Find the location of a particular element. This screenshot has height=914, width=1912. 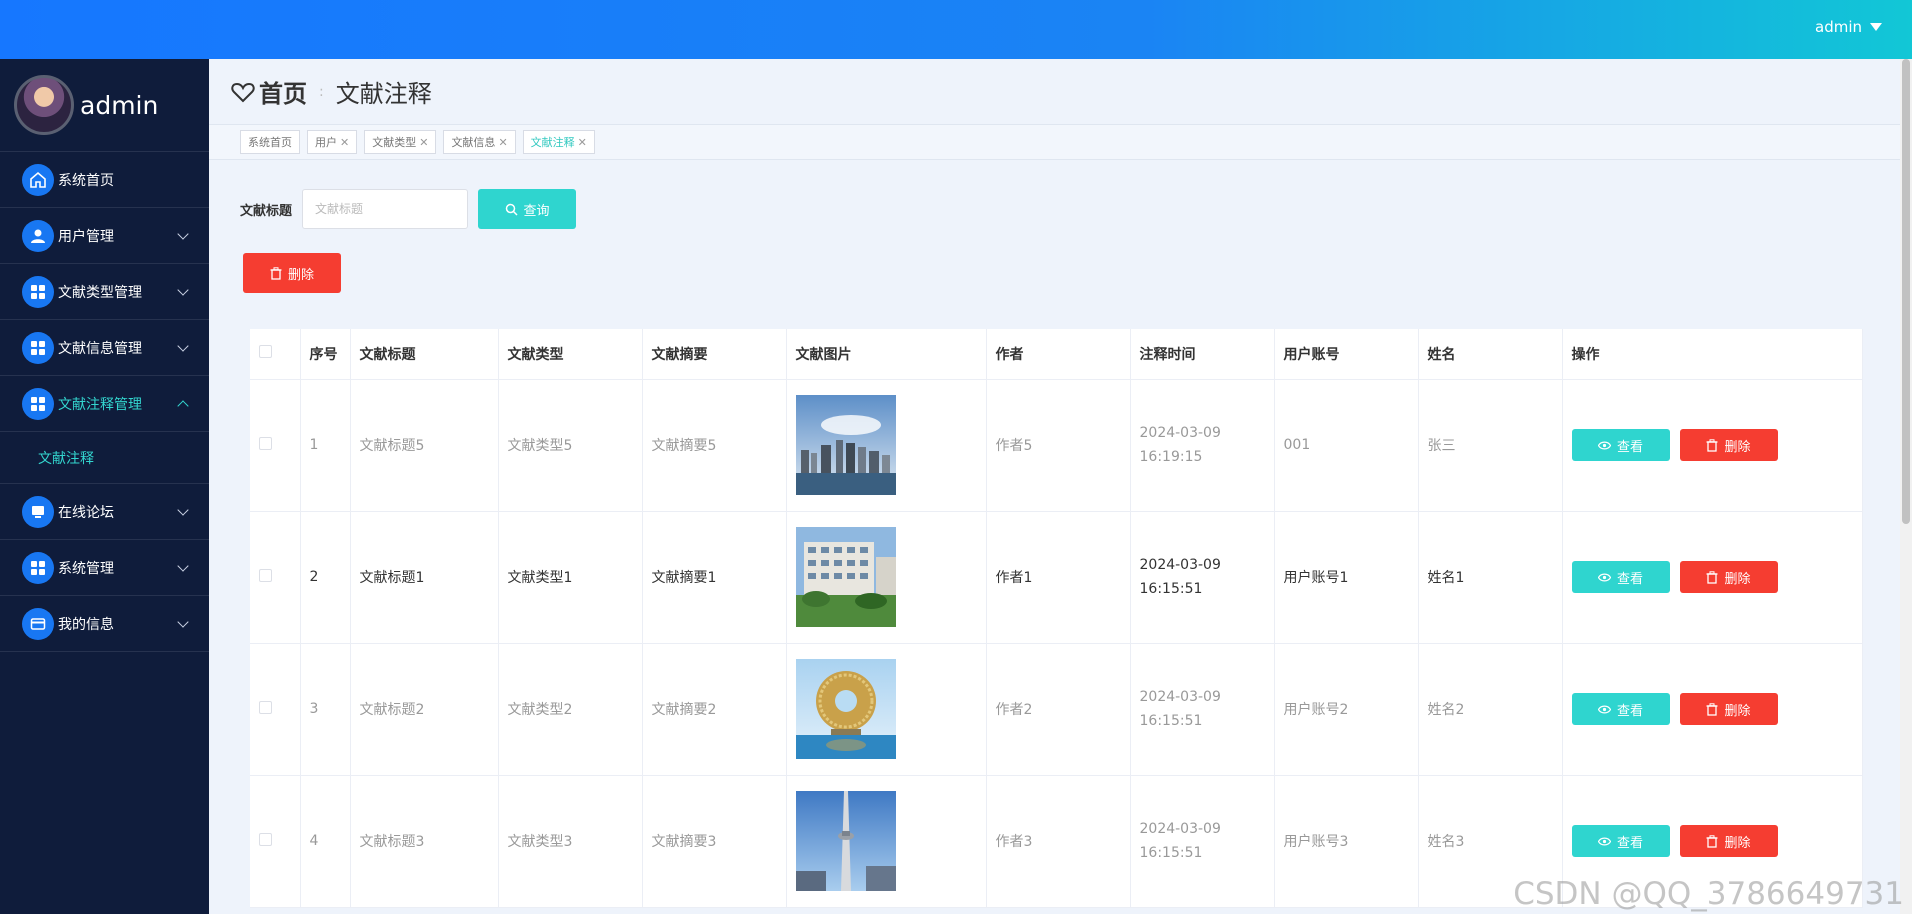

sidebar-item-label: 在线论坛 is located at coordinates (86, 512).